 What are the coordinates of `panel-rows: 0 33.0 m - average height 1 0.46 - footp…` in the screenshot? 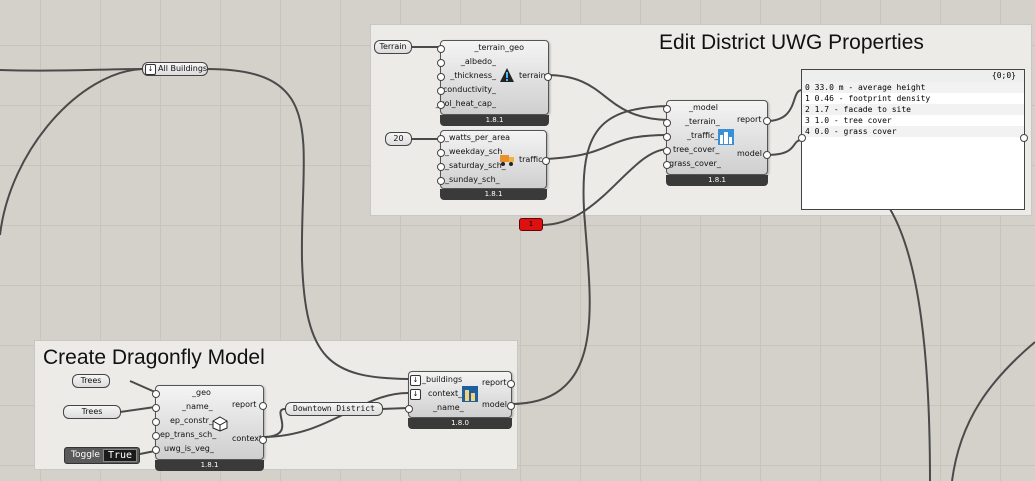 It's located at (913, 109).